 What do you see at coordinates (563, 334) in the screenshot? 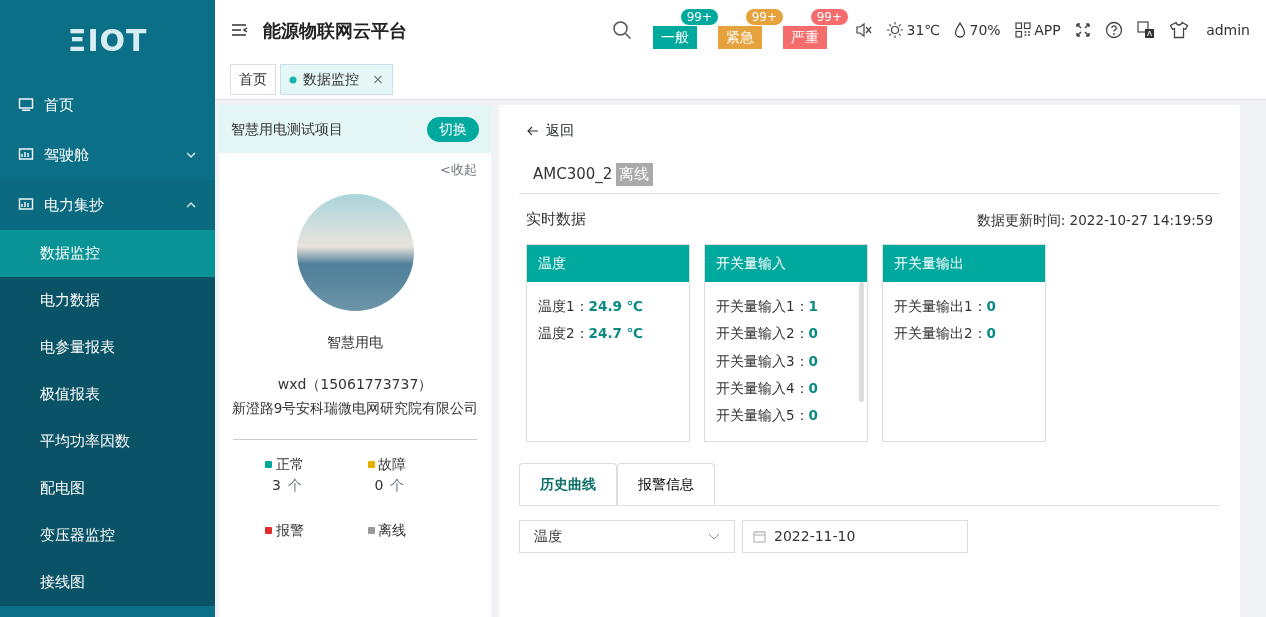
I see `field-label: 温度2：` at bounding box center [563, 334].